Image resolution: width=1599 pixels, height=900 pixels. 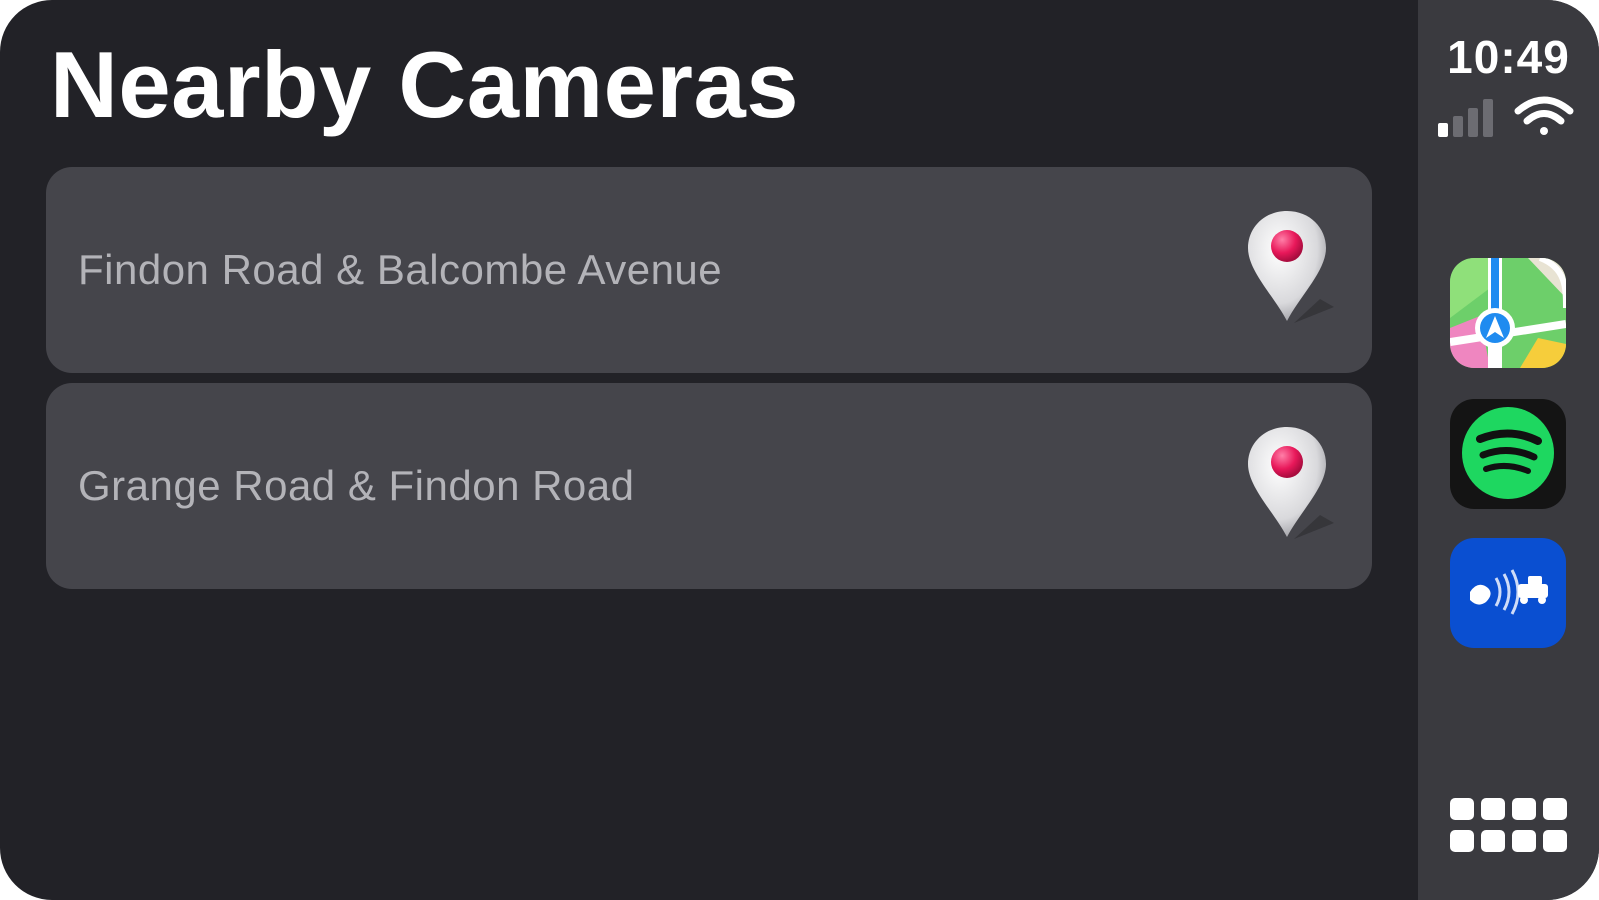 What do you see at coordinates (1544, 115) in the screenshot?
I see `wifi-icon` at bounding box center [1544, 115].